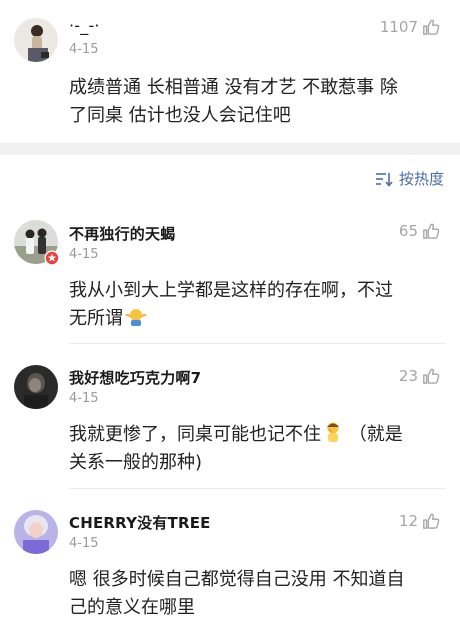  I want to click on like-button: 1107, so click(410, 27).